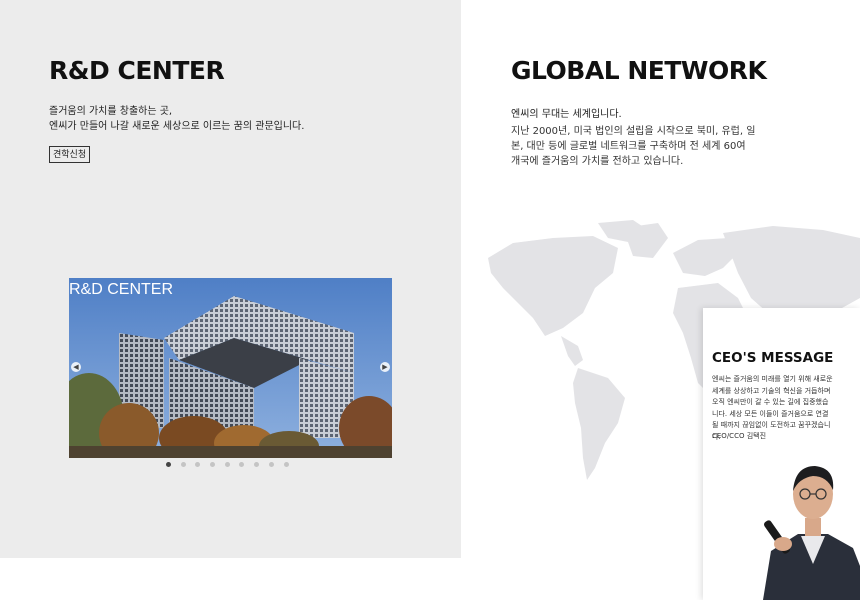 The height and width of the screenshot is (600, 860). I want to click on slider-prev-button: ◀, so click(76, 367).